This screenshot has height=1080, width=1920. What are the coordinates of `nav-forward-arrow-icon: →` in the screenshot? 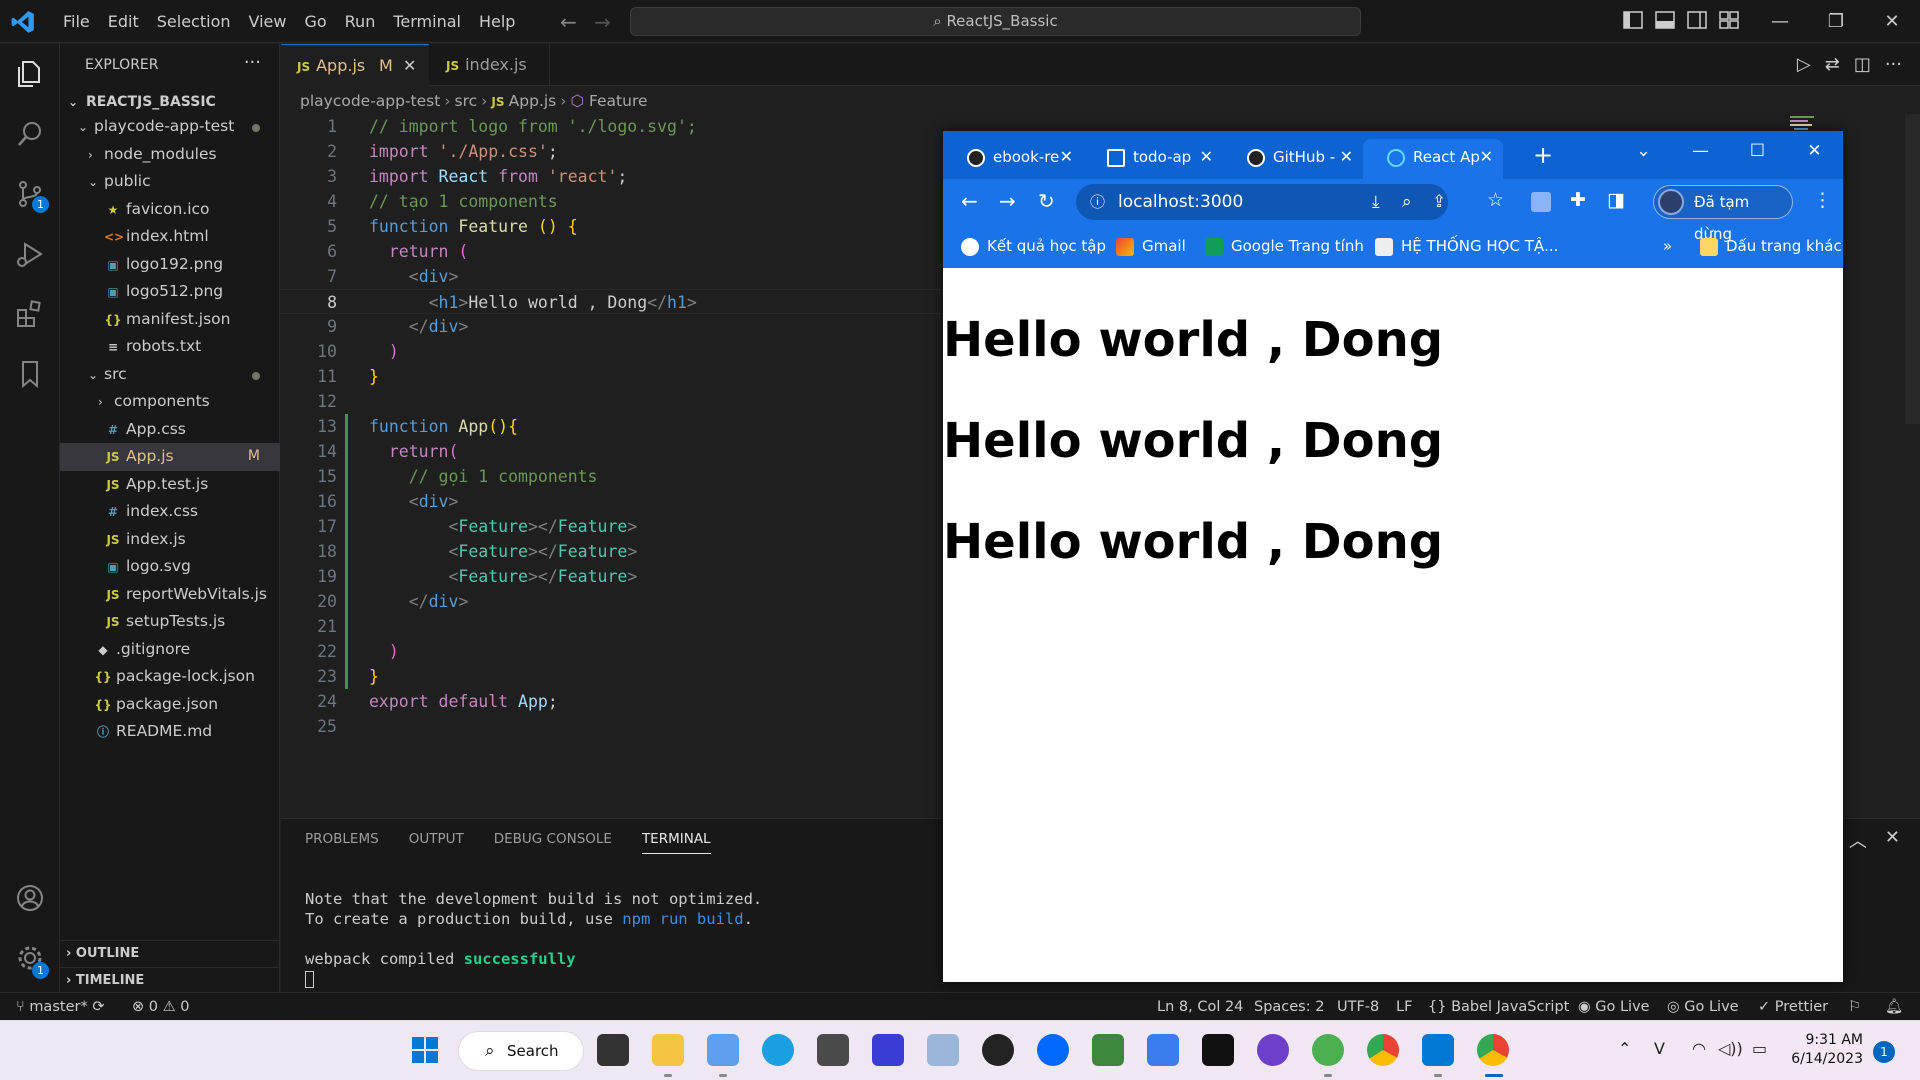 It's located at (602, 22).